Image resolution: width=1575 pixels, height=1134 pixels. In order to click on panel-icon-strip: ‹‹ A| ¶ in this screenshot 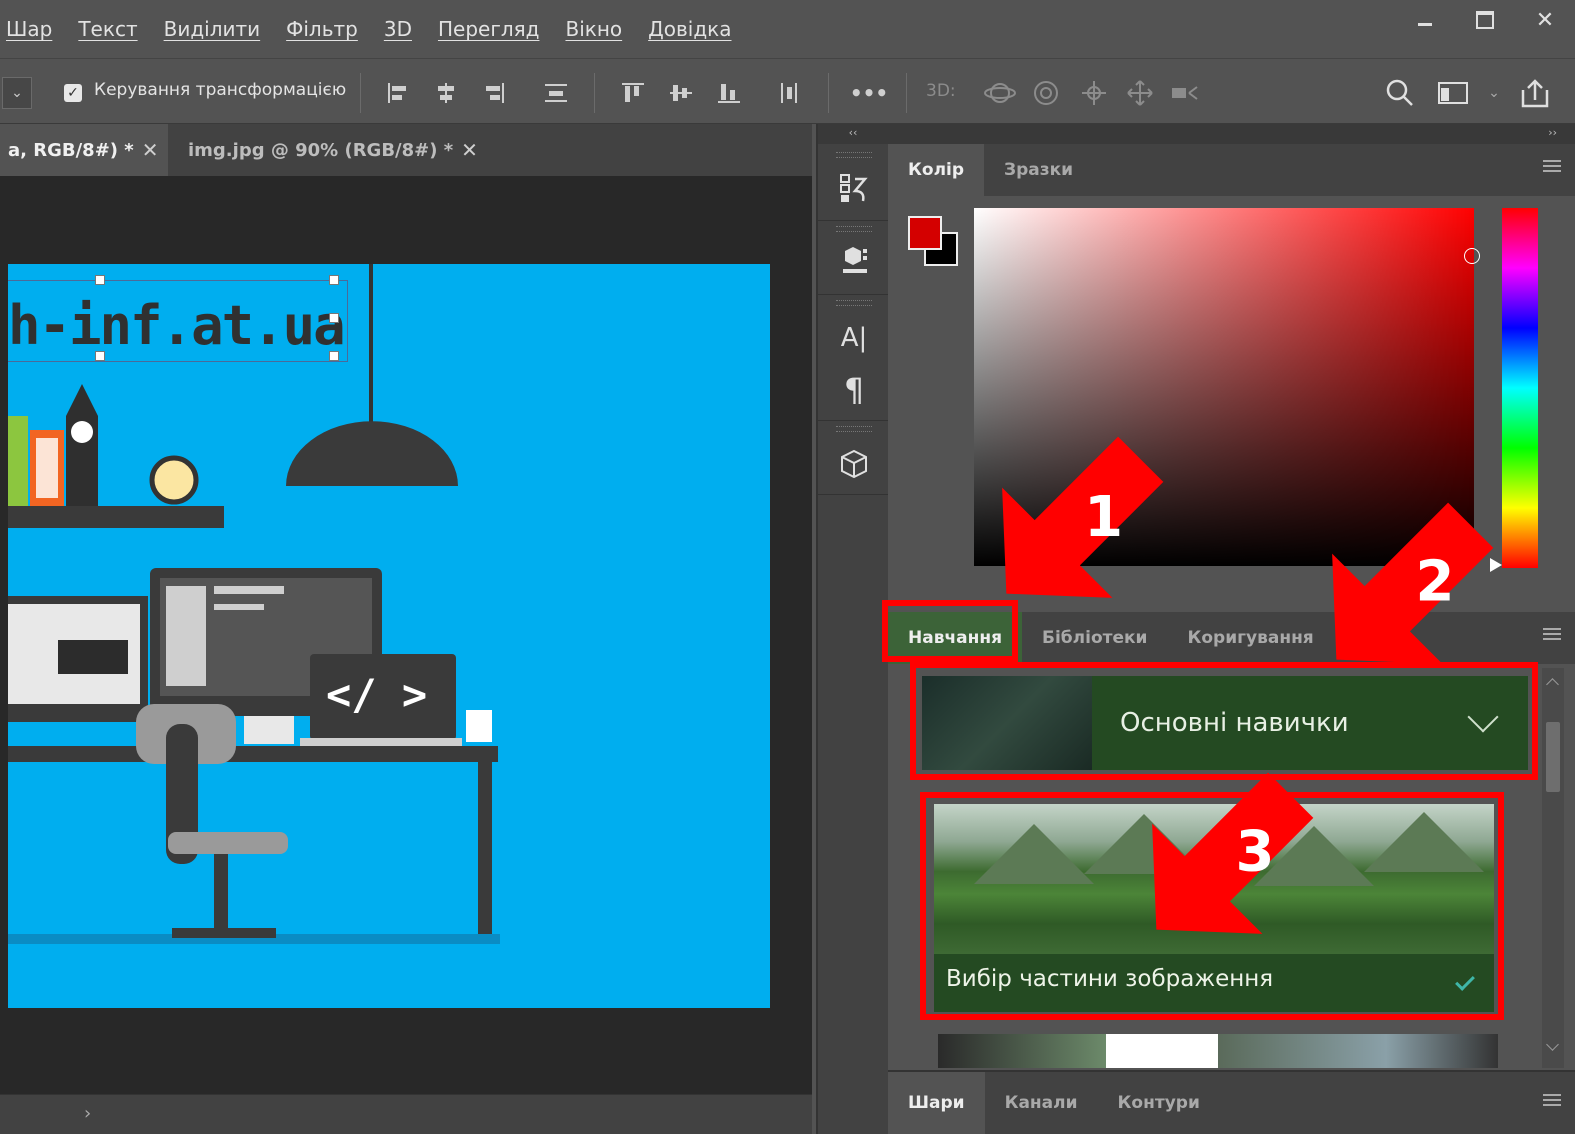, I will do `click(853, 629)`.